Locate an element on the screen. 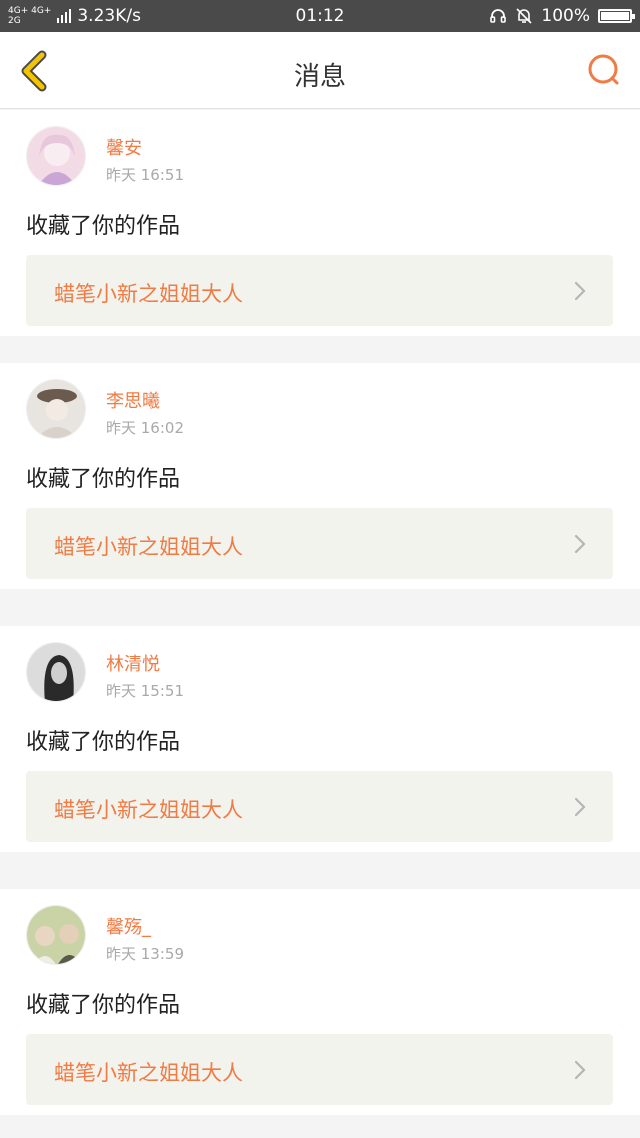 This screenshot has width=640, height=1138. status-left: 4G+ 4G+ 2G 3.23K/s is located at coordinates (74, 16).